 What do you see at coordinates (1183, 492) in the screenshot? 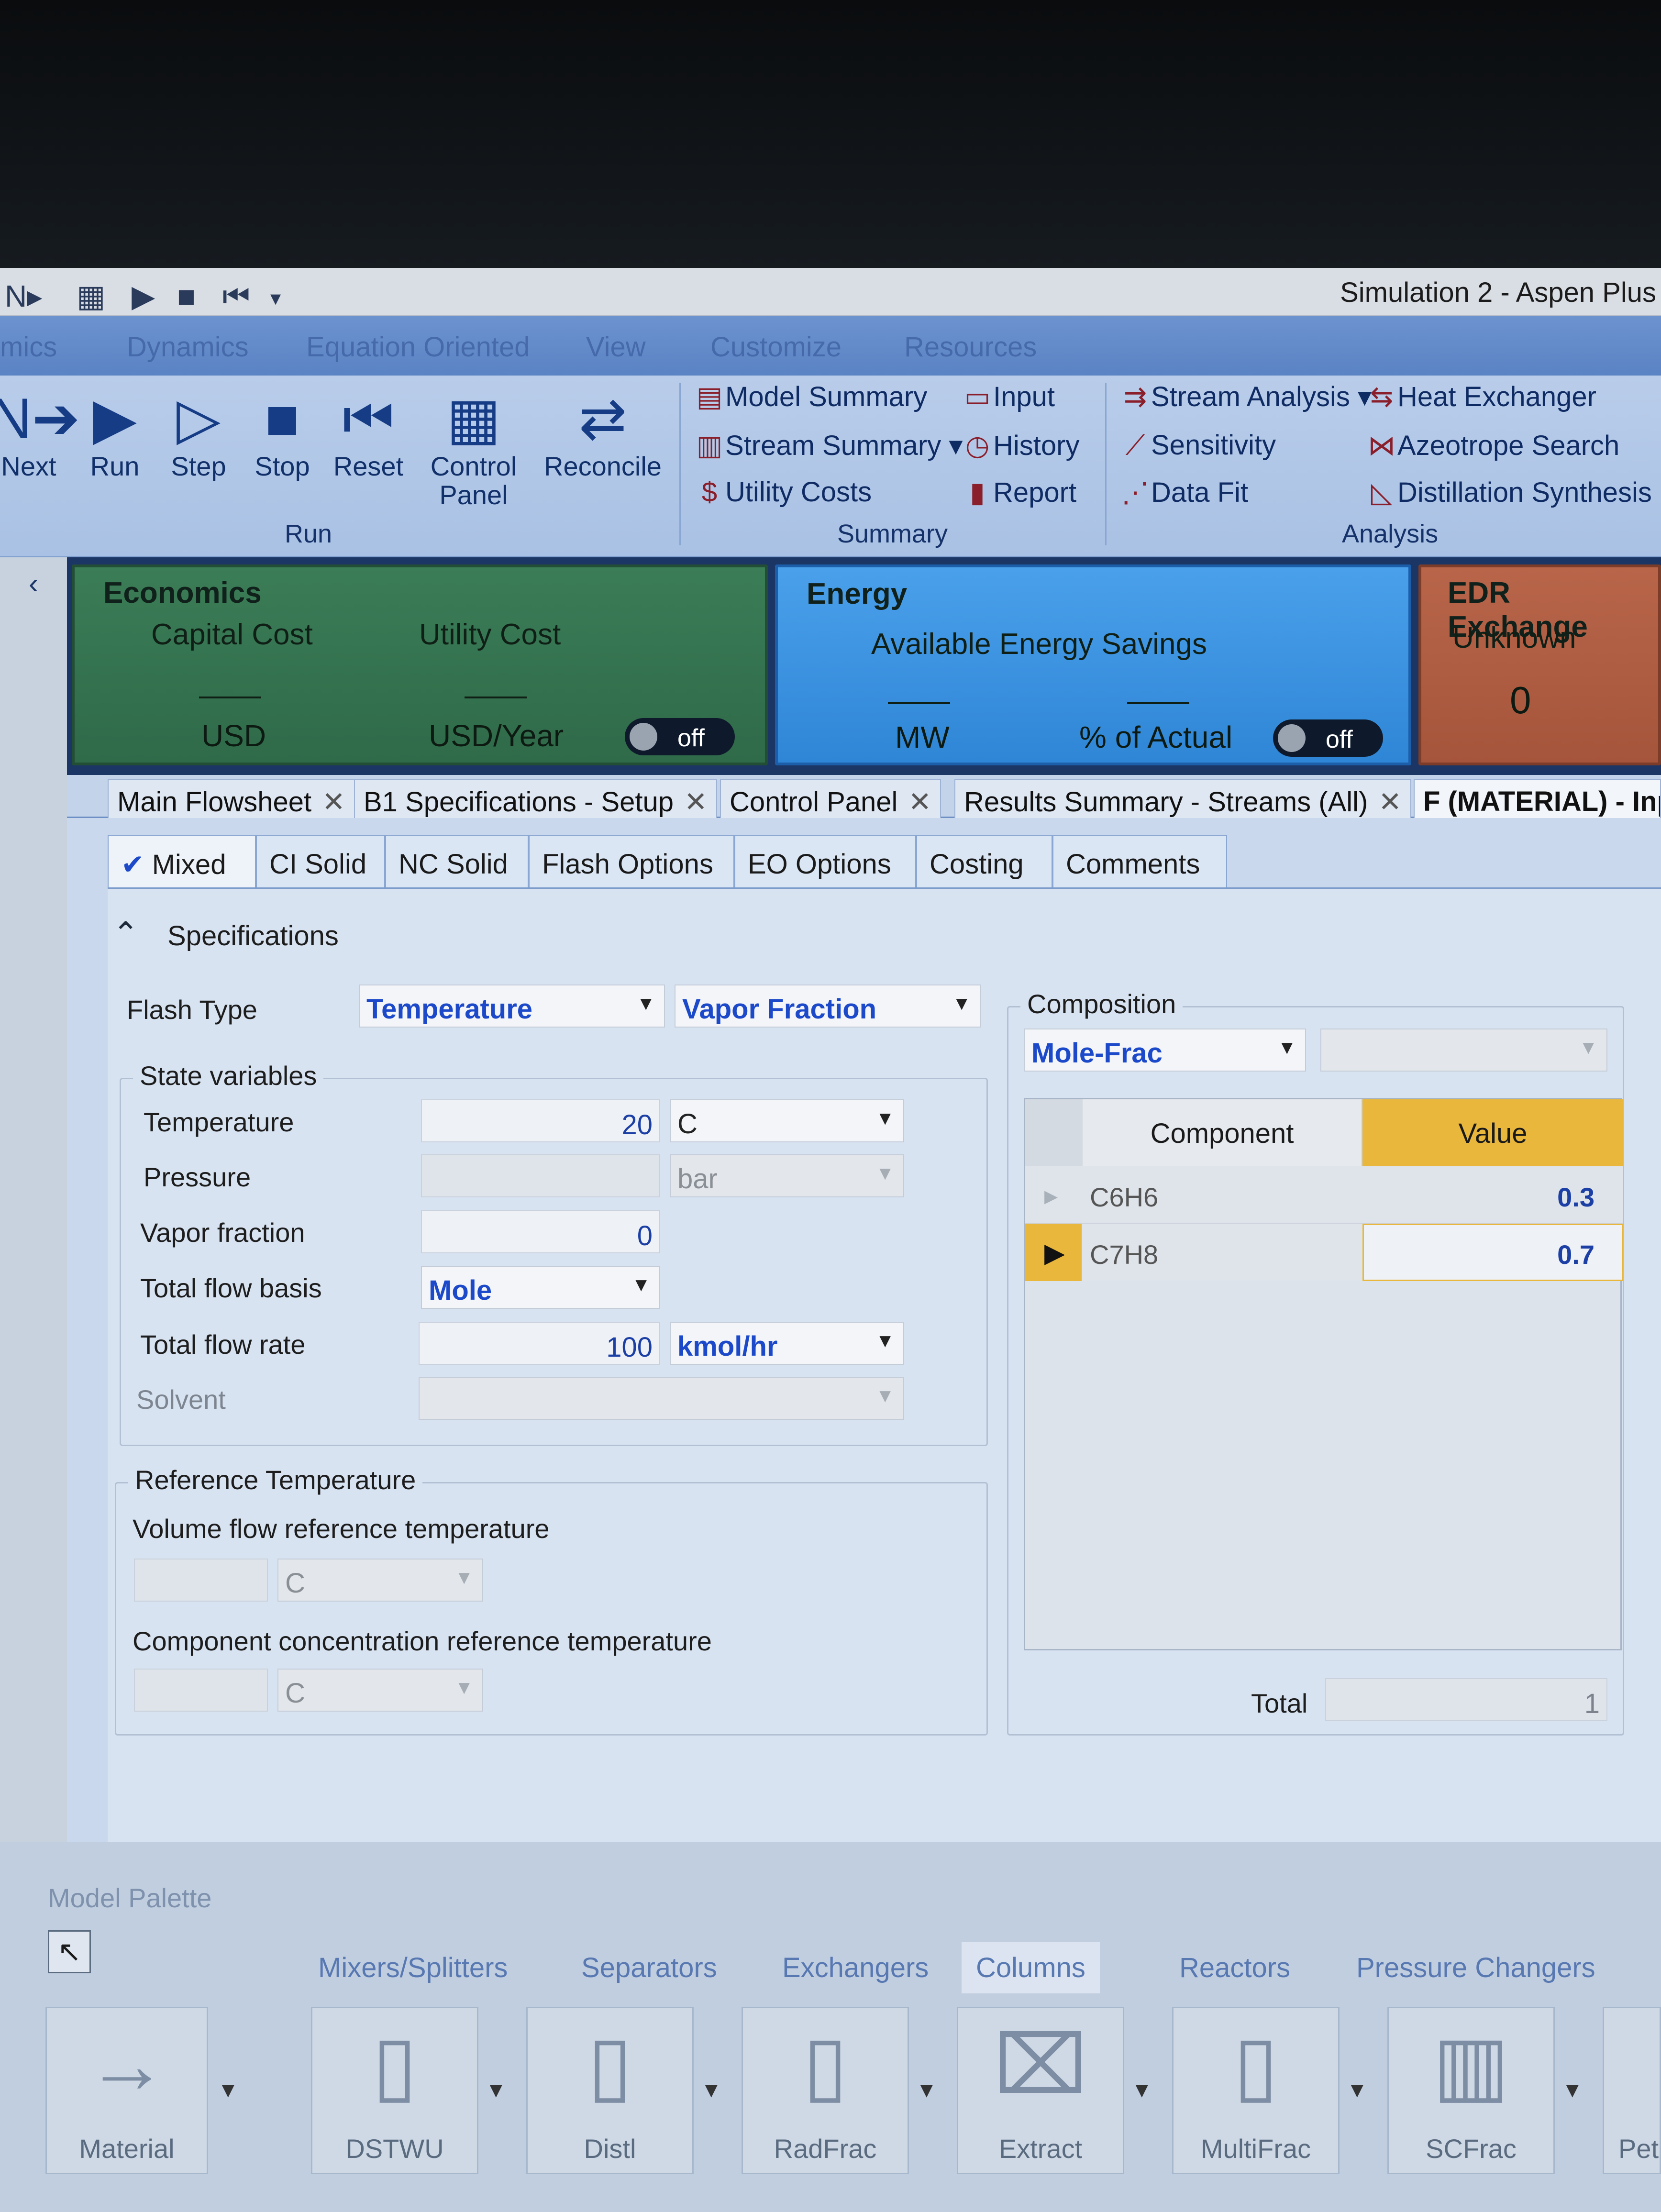
I see `data-fit-button: ⋰Data Fit` at bounding box center [1183, 492].